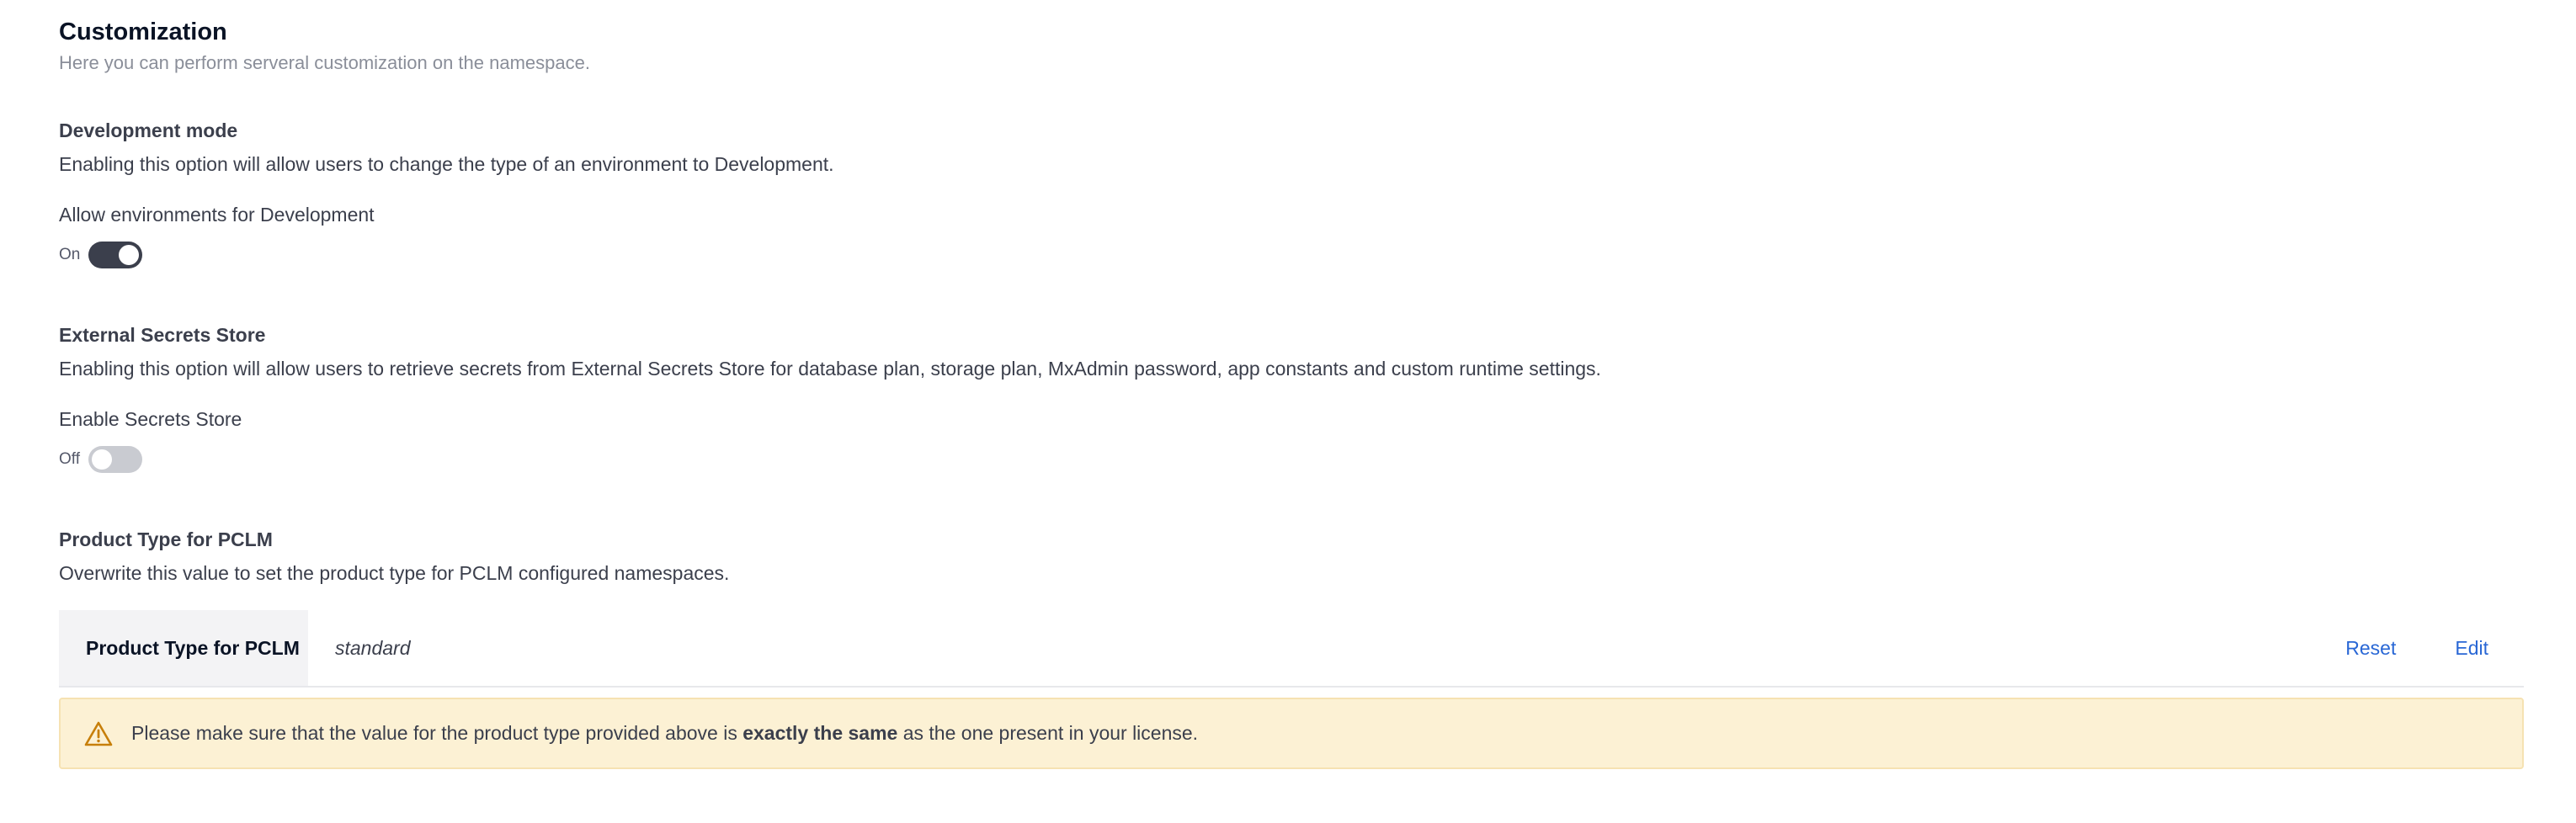 Image resolution: width=2576 pixels, height=823 pixels. What do you see at coordinates (70, 459) in the screenshot?
I see `toggle-state-label: Off` at bounding box center [70, 459].